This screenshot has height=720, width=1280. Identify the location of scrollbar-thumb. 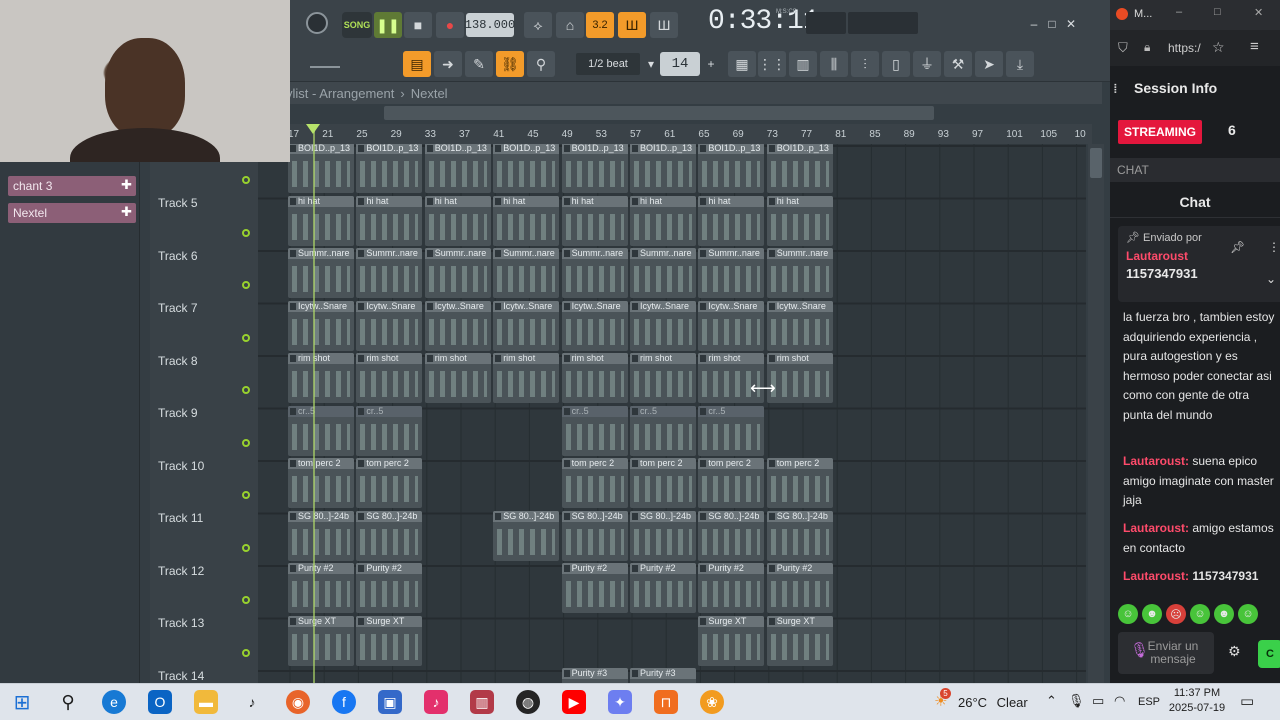
(1096, 163).